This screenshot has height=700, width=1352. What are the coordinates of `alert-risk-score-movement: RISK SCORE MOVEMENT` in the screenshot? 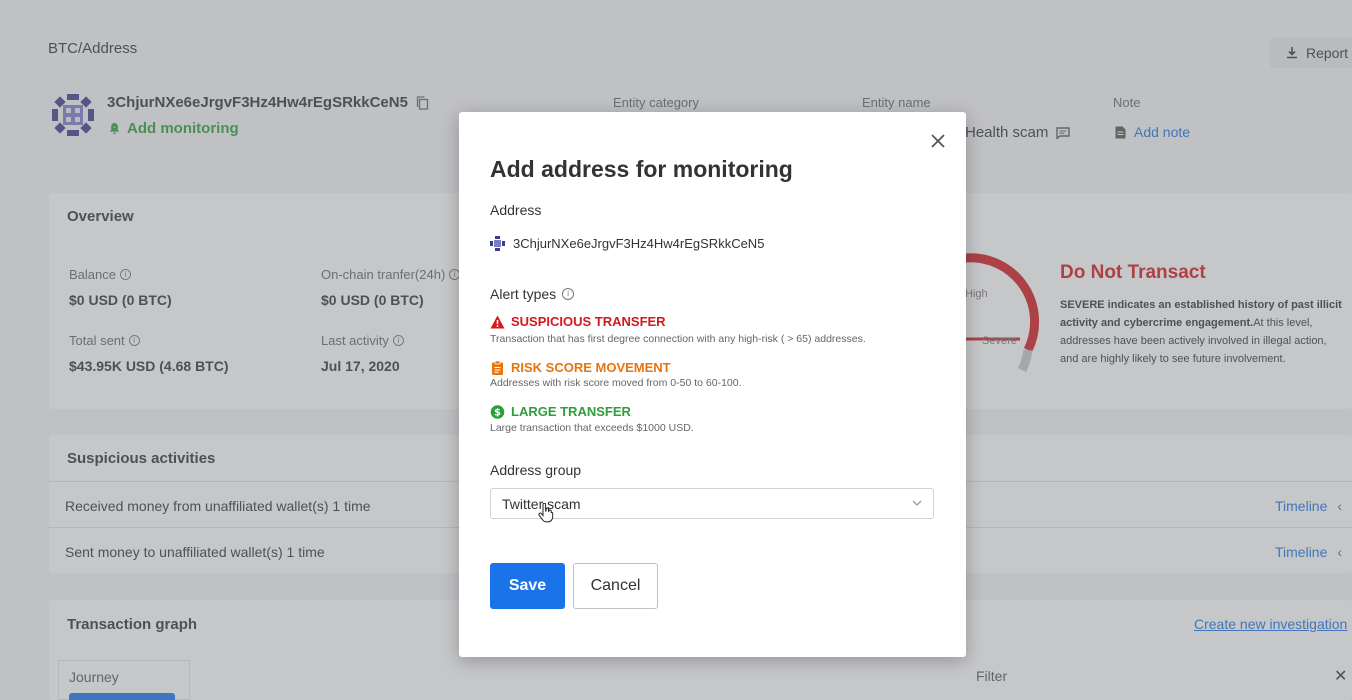 It's located at (580, 367).